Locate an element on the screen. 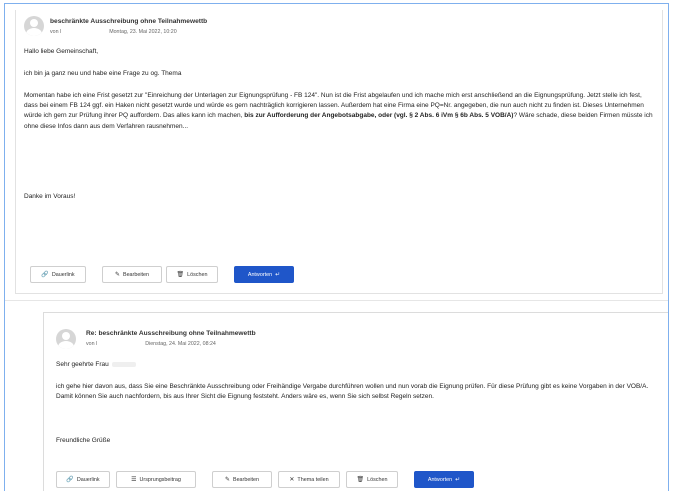 The height and width of the screenshot is (494, 673). post-date: Montag, 23. Mai 2022, 10:20 is located at coordinates (143, 32).